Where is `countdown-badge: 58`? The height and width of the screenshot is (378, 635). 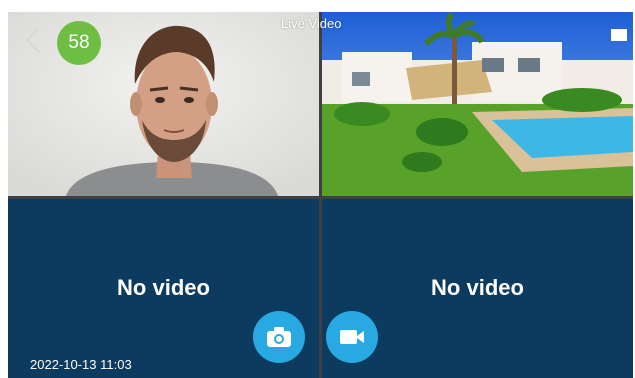 countdown-badge: 58 is located at coordinates (79, 43).